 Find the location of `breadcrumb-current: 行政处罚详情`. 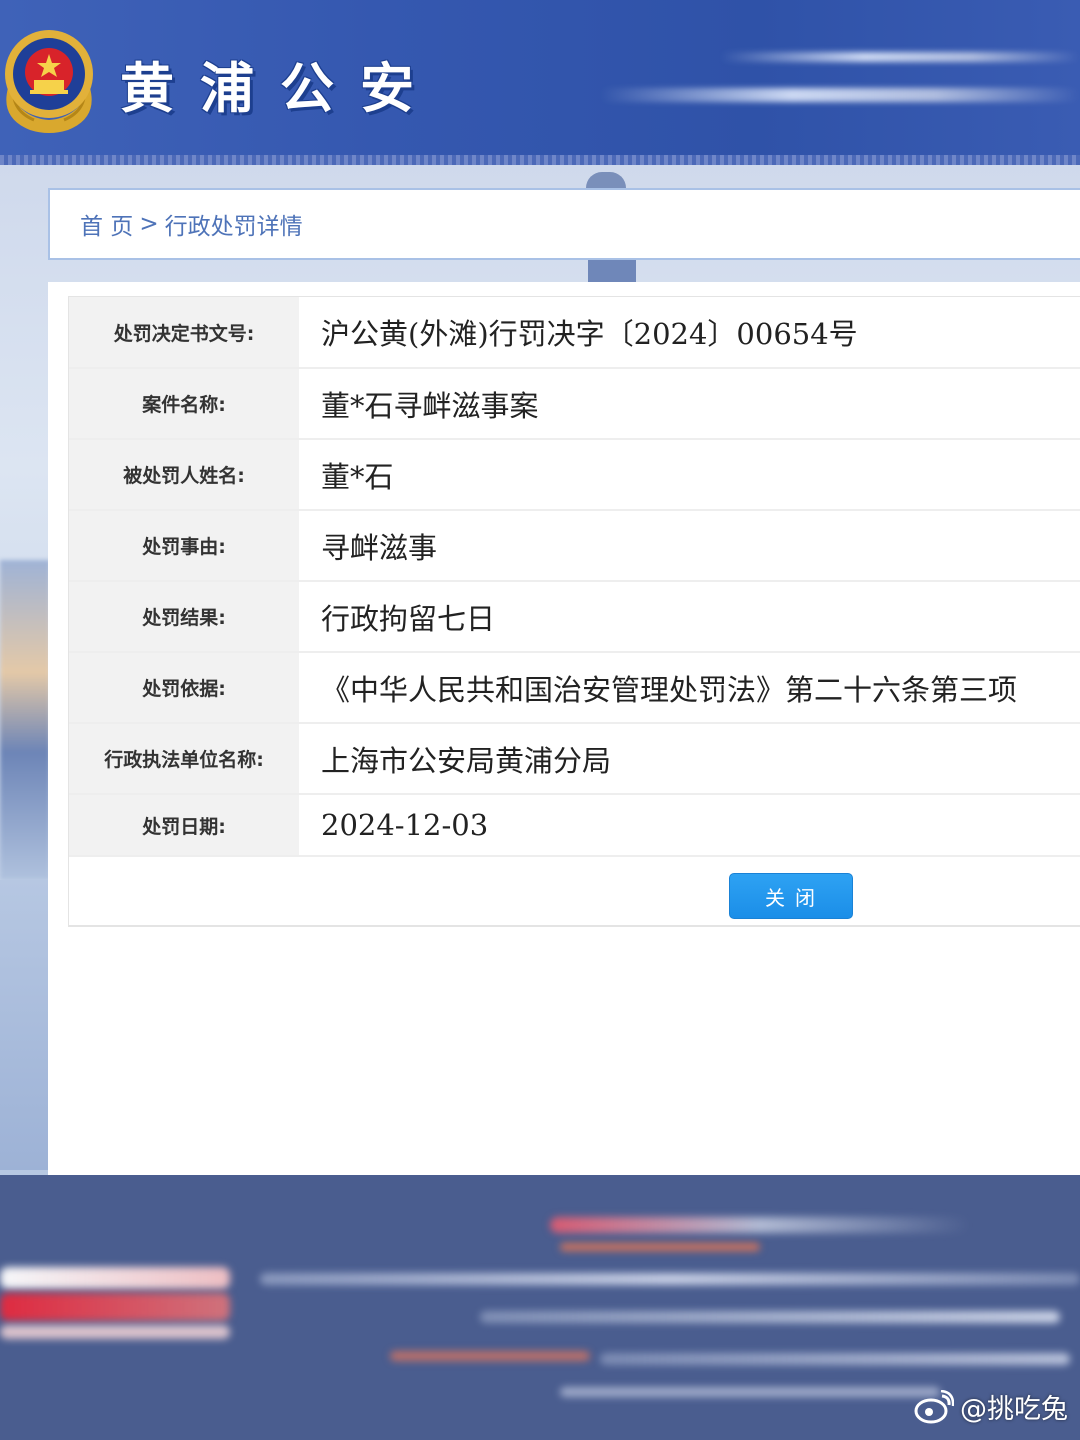

breadcrumb-current: 行政处罚详情 is located at coordinates (233, 227).